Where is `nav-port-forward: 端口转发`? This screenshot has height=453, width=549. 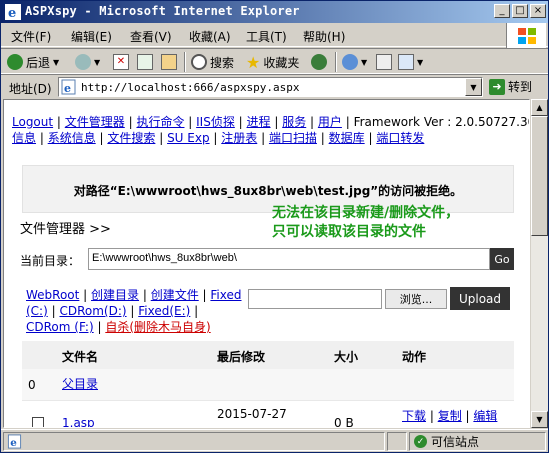
nav-port-forward: 端口转发 is located at coordinates (400, 138).